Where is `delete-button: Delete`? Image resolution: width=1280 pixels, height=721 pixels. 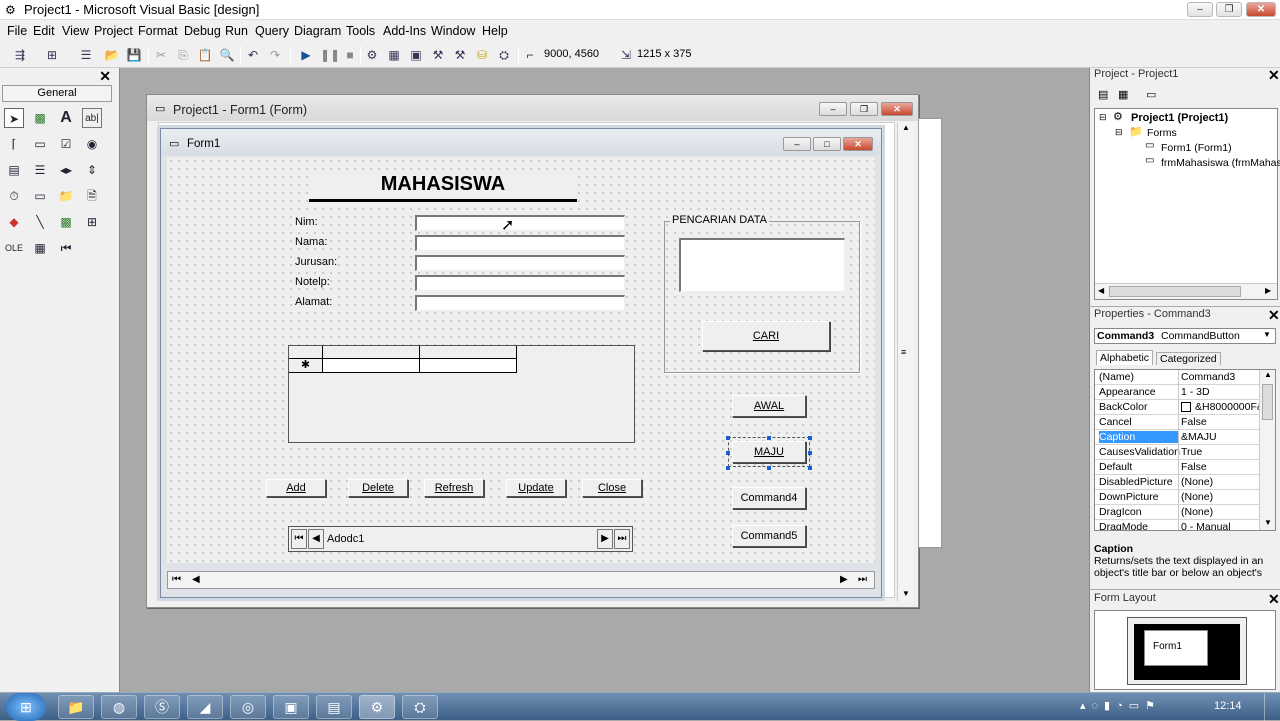
delete-button: Delete is located at coordinates (378, 488).